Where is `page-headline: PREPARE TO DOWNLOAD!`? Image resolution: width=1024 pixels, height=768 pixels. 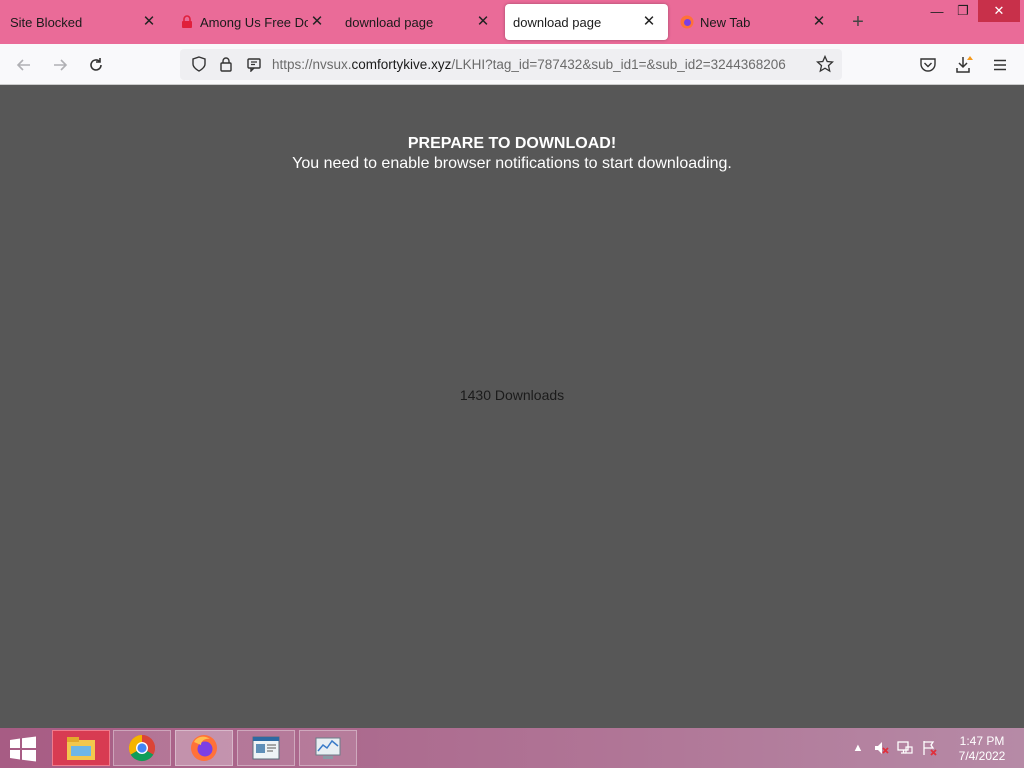
page-headline: PREPARE TO DOWNLOAD! is located at coordinates (512, 143).